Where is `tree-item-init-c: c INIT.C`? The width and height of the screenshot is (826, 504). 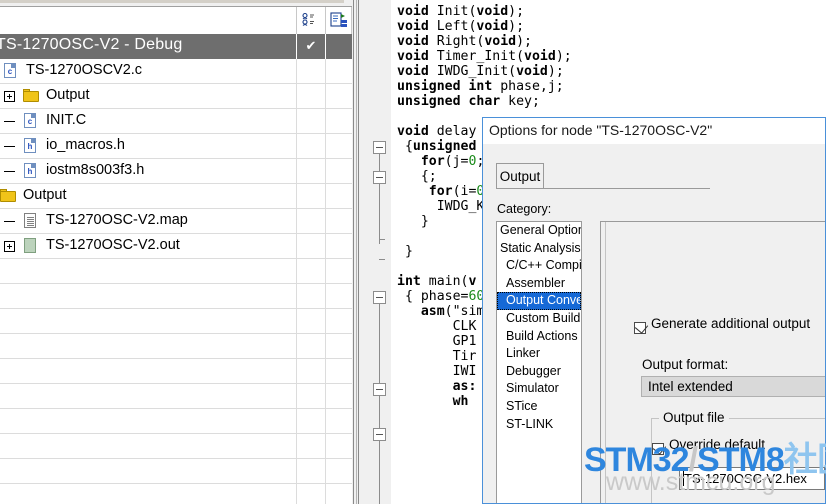 tree-item-init-c: c INIT.C is located at coordinates (176, 121).